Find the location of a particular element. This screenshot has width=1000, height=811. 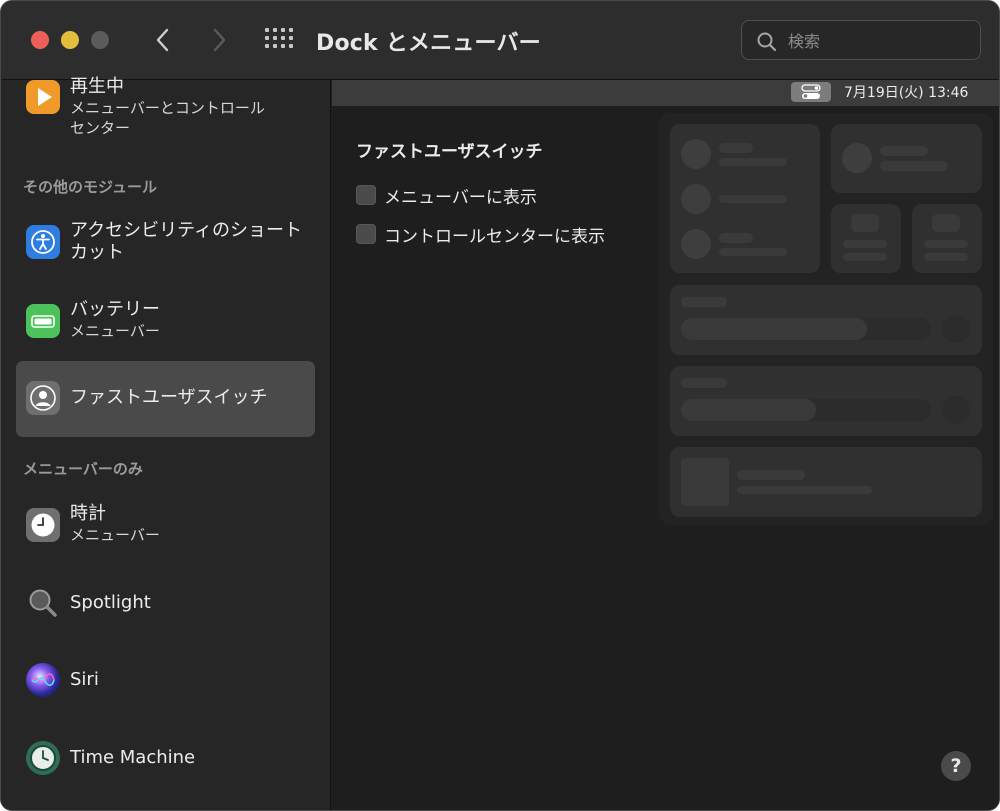

sidebar-item-label: 再生中 is located at coordinates (97, 86).